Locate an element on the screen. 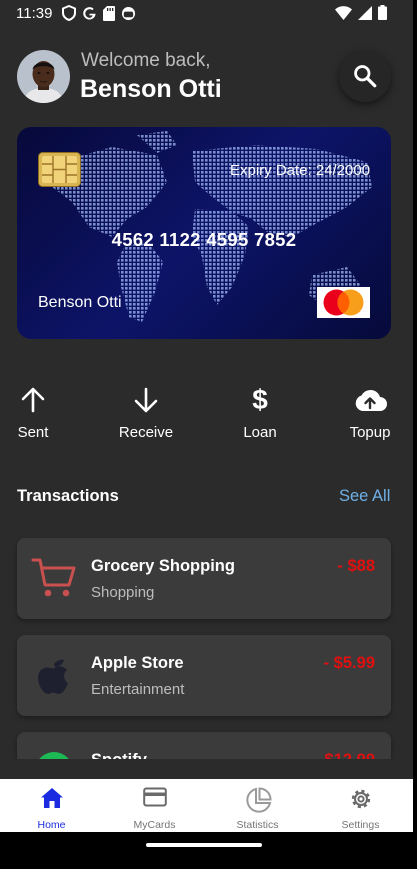 Image resolution: width=417 pixels, height=869 pixels. transactions-title: Transactions is located at coordinates (68, 496).